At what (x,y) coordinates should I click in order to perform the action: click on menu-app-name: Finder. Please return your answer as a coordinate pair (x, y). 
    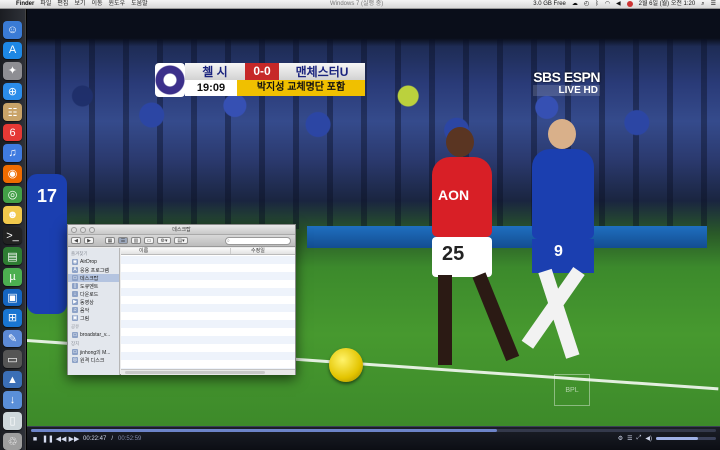
    Looking at the image, I should click on (25, 4).